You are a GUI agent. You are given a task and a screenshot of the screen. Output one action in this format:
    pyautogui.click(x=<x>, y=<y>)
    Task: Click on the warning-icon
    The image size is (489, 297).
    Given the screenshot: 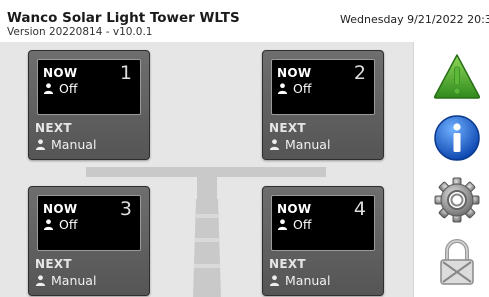 What is the action you would take?
    pyautogui.click(x=457, y=76)
    